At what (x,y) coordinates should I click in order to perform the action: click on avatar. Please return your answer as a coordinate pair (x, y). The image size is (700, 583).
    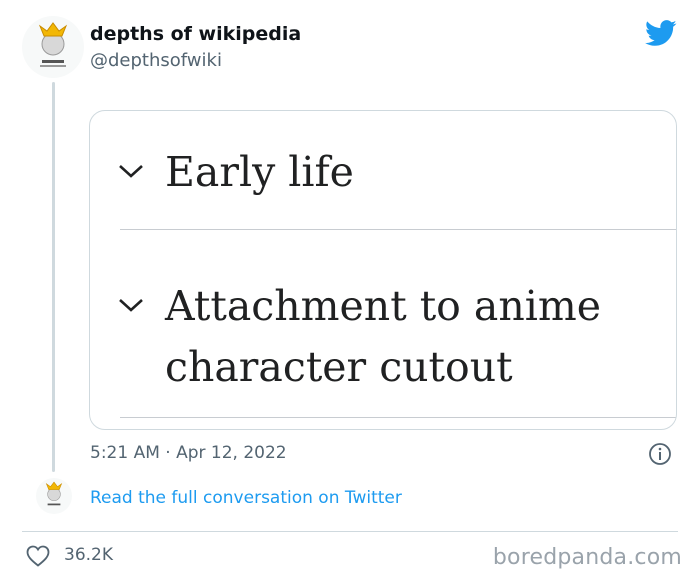
    Looking at the image, I should click on (53, 47).